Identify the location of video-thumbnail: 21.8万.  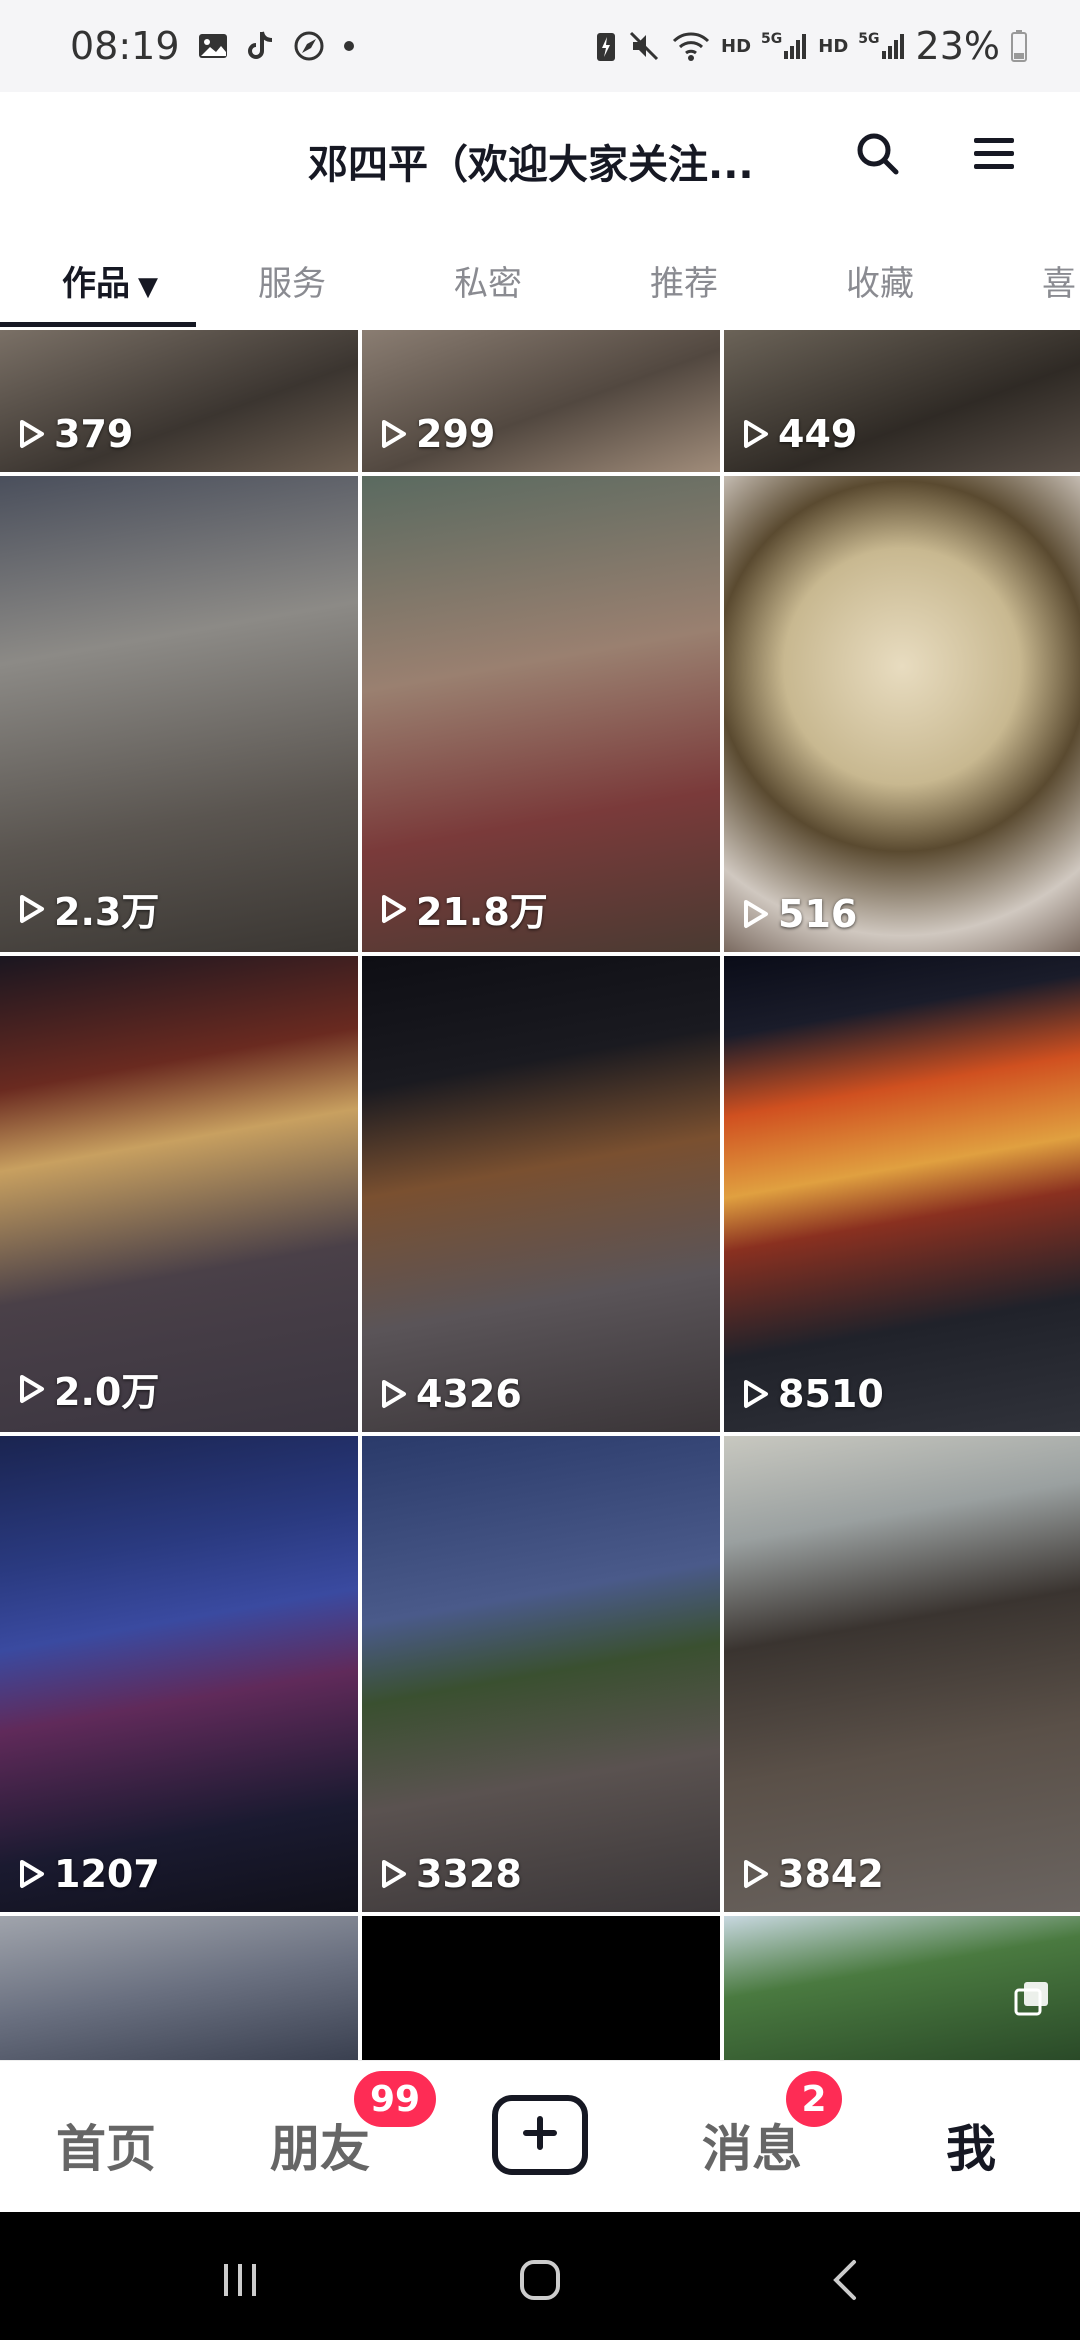
(541, 714).